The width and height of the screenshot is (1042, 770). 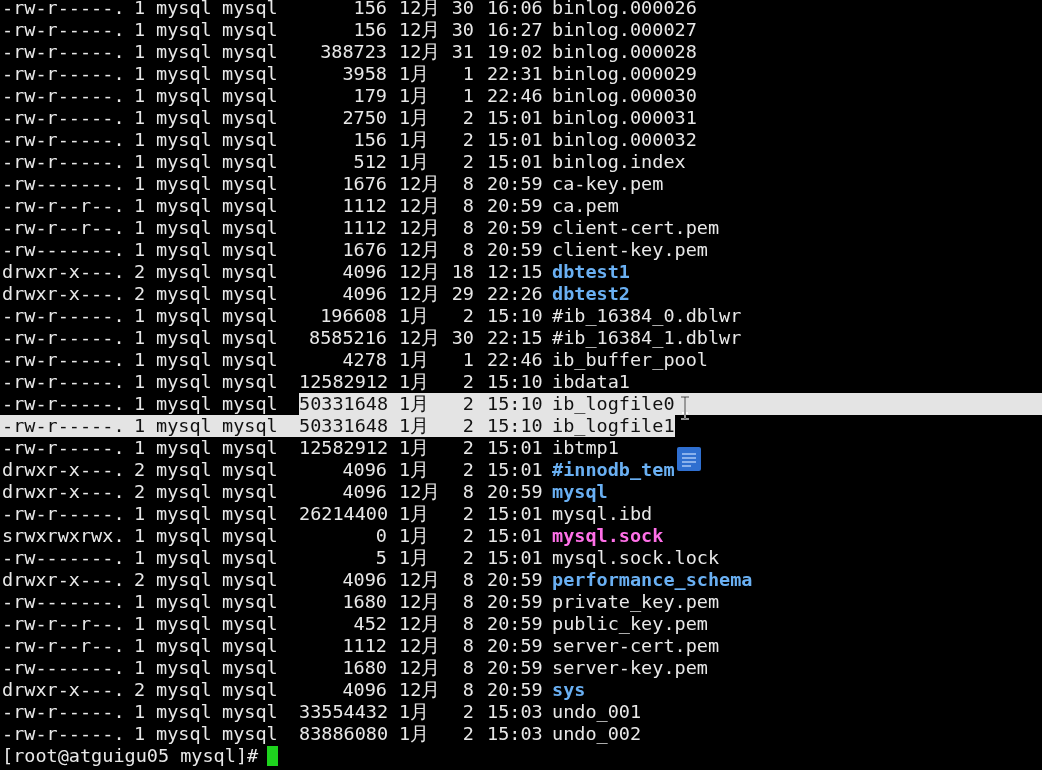 I want to click on file-name: binlog.000029, so click(x=624, y=74).